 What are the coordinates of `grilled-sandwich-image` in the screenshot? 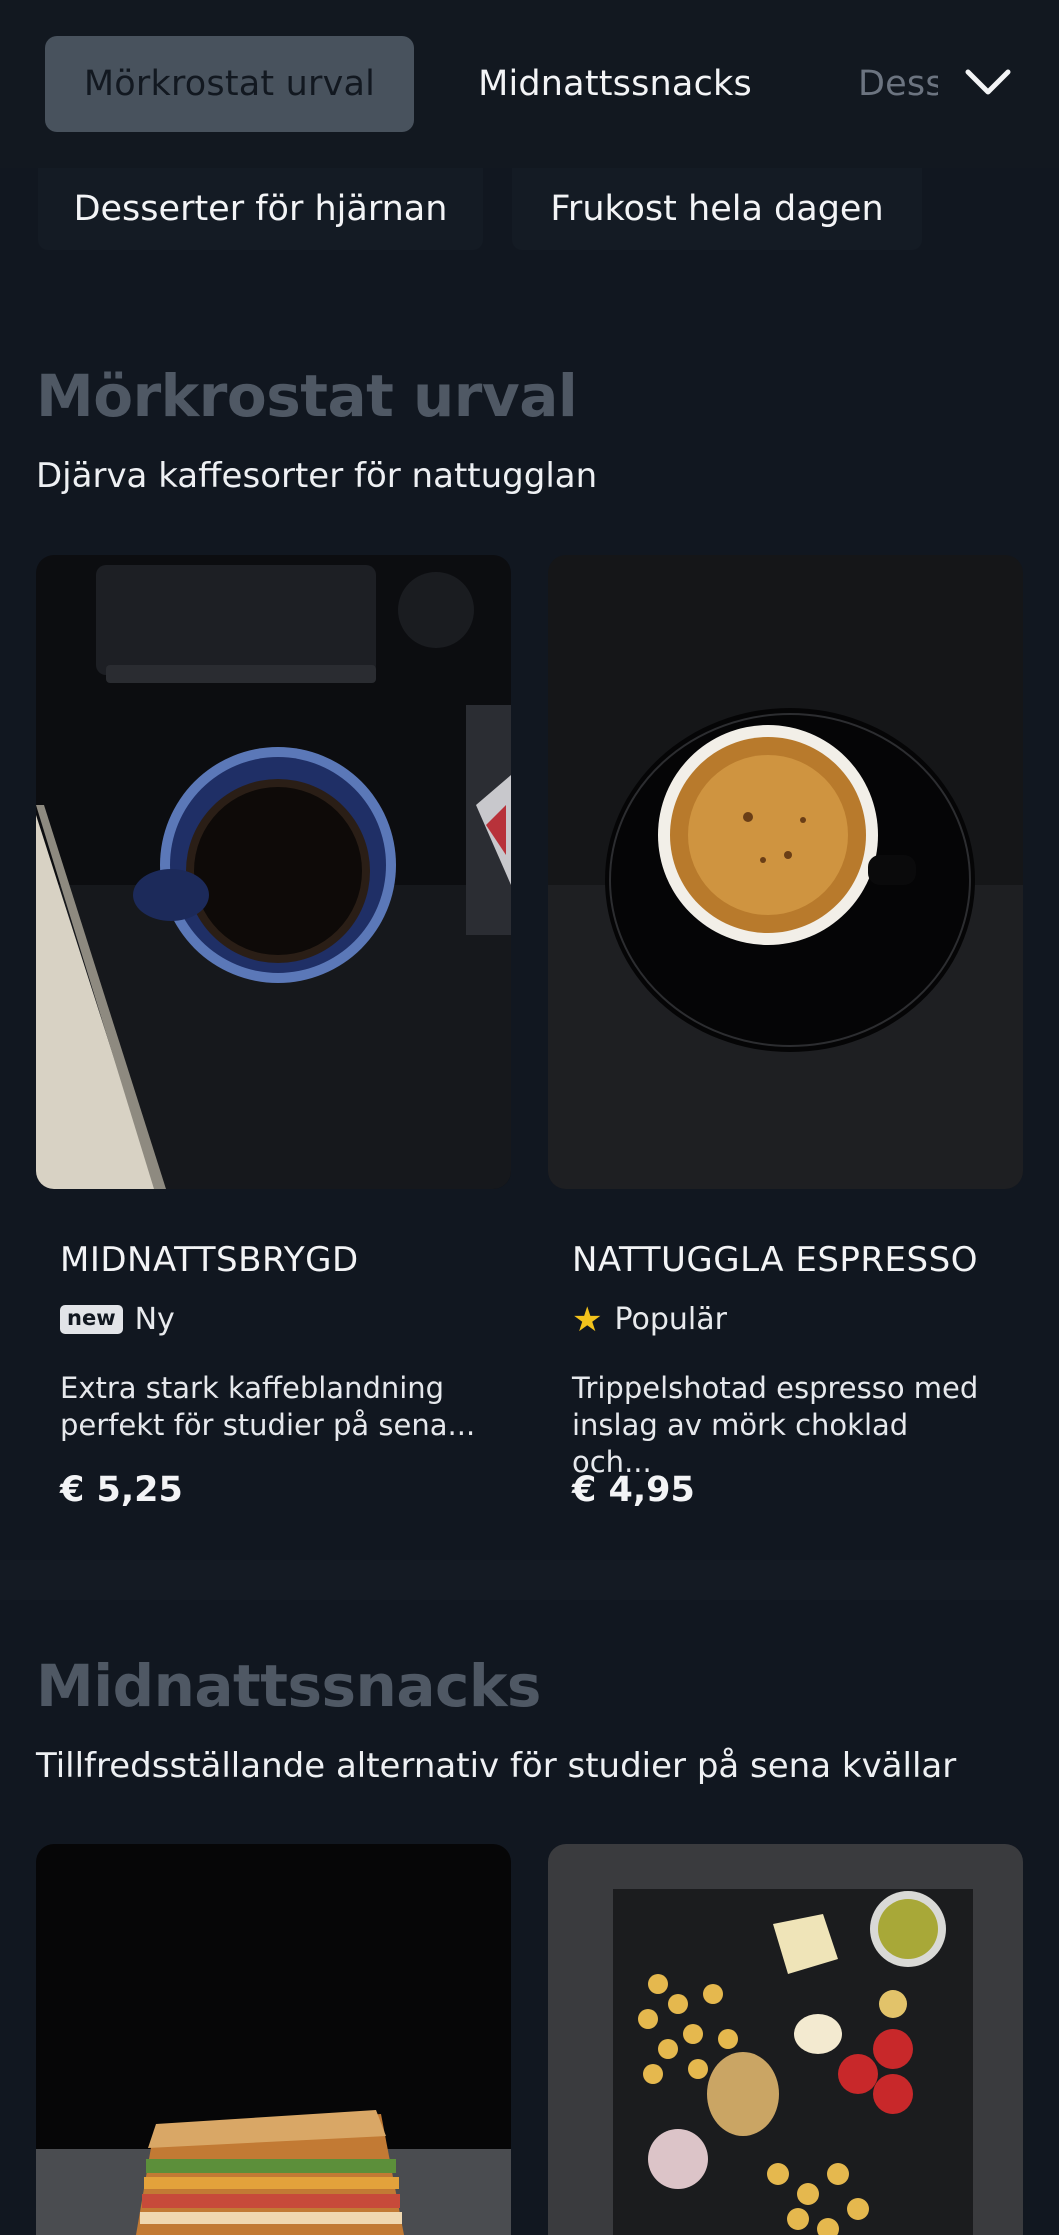 It's located at (273, 2039).